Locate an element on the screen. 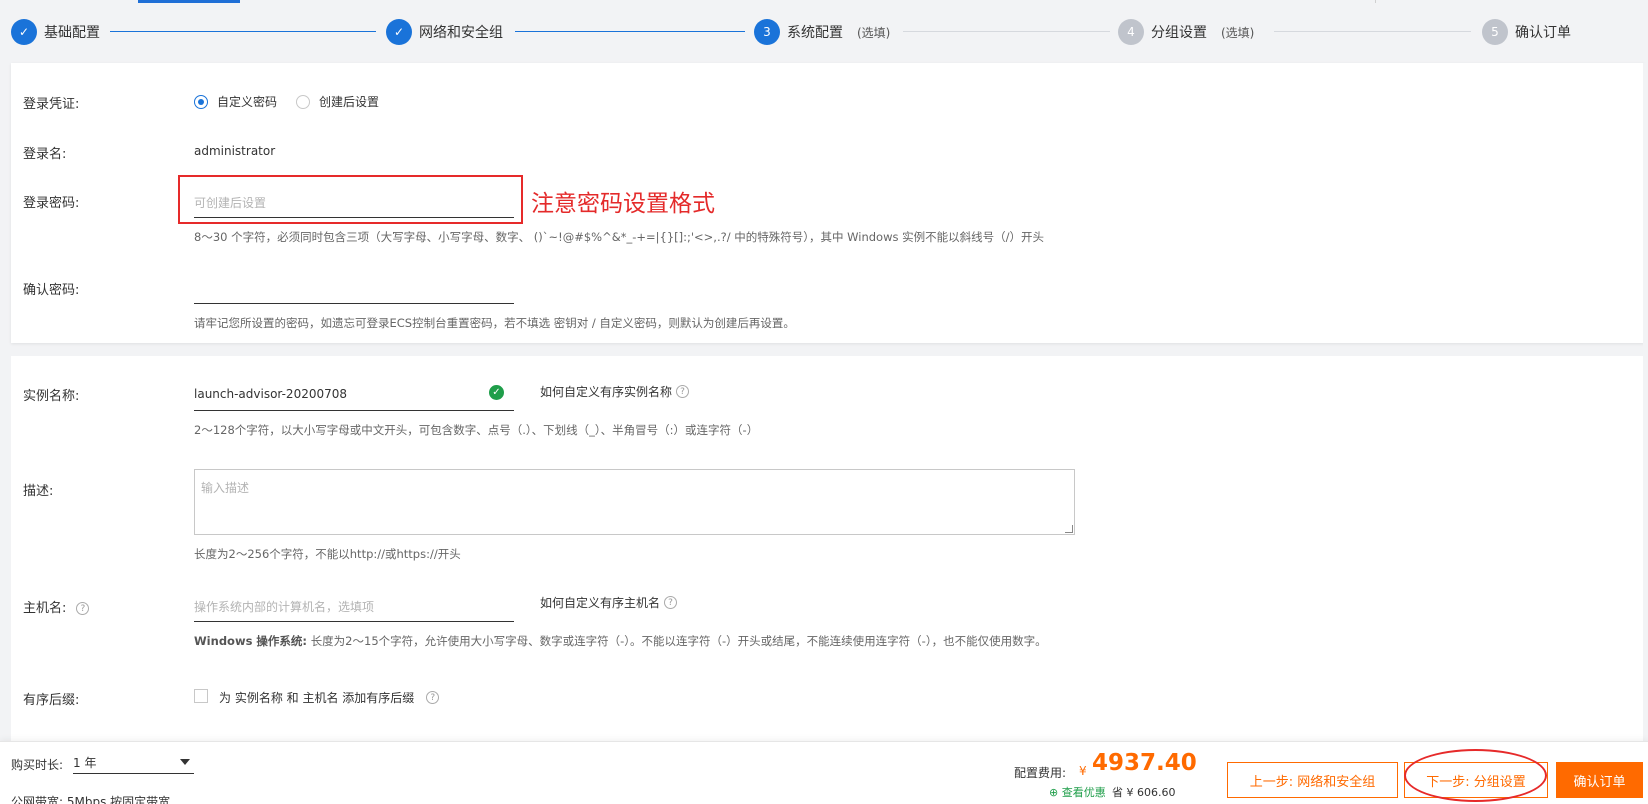 The width and height of the screenshot is (1648, 804). step-network-security: ✓ 网络和安全组 is located at coordinates (444, 32).